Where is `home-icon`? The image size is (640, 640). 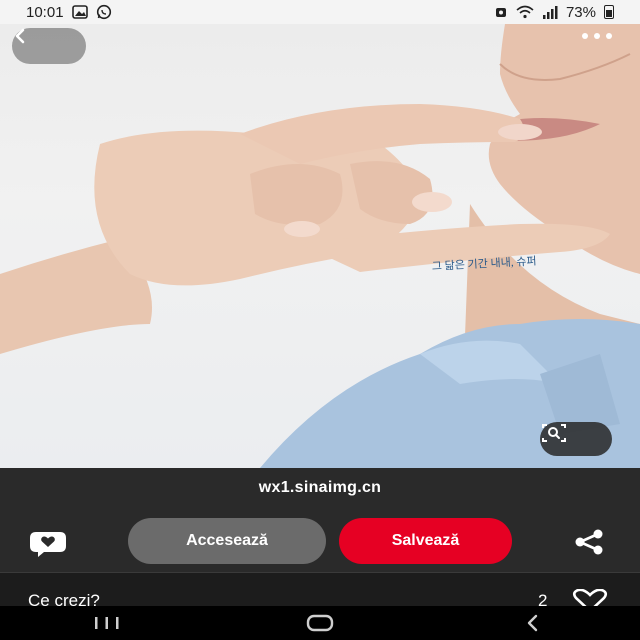 home-icon is located at coordinates (320, 623).